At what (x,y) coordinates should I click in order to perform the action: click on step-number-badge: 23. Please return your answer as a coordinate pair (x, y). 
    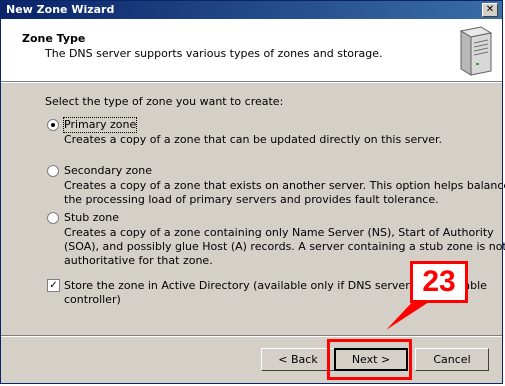
    Looking at the image, I should click on (439, 282).